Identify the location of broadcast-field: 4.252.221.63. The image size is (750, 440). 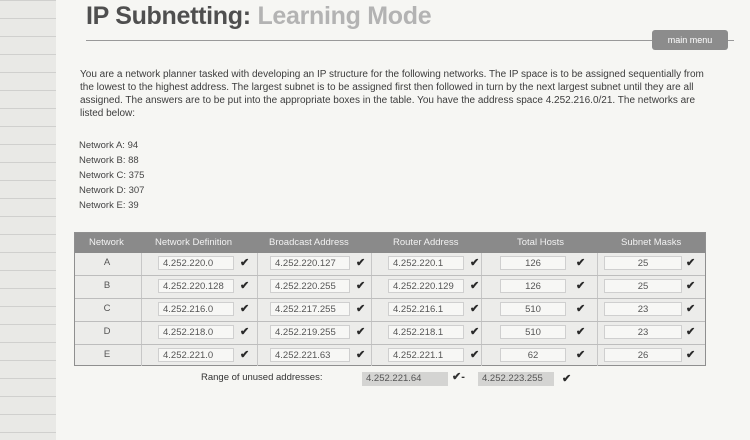
(310, 355).